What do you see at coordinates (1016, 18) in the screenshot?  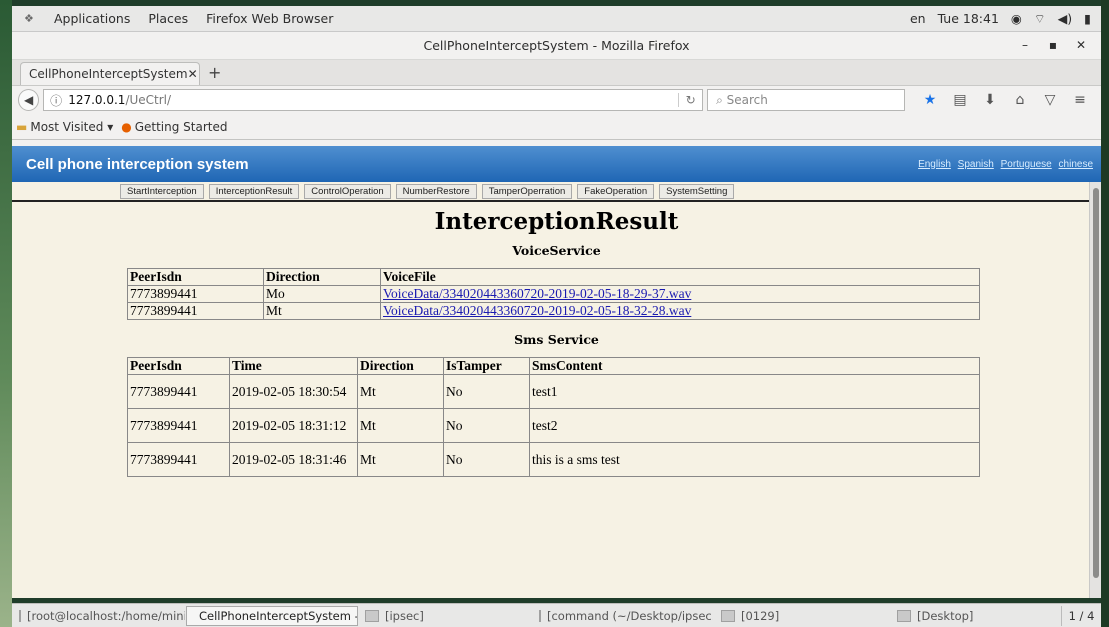 I see `record-icon: ◉` at bounding box center [1016, 18].